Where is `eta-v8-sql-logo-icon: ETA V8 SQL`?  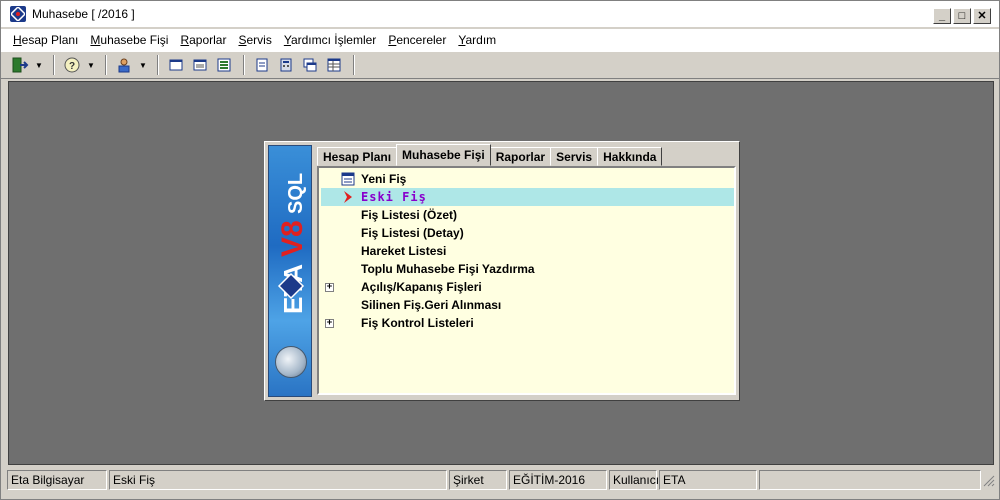
eta-v8-sql-logo-icon: ETA V8 SQL is located at coordinates (292, 243).